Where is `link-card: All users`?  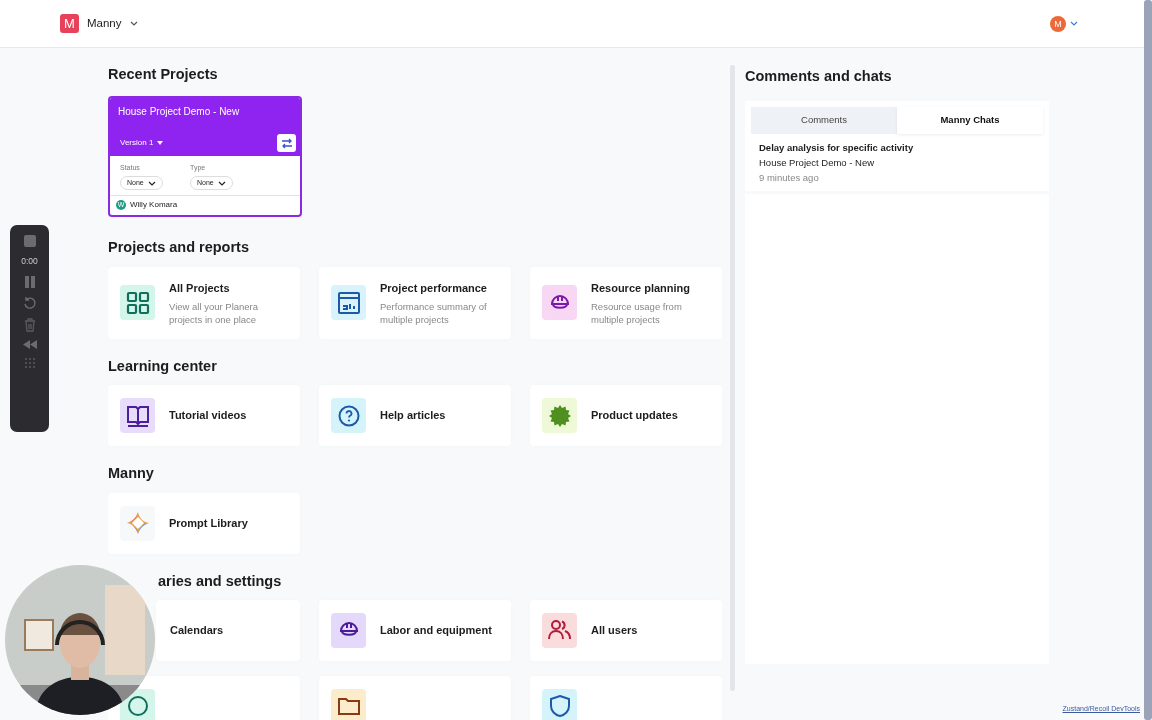 link-card: All users is located at coordinates (626, 630).